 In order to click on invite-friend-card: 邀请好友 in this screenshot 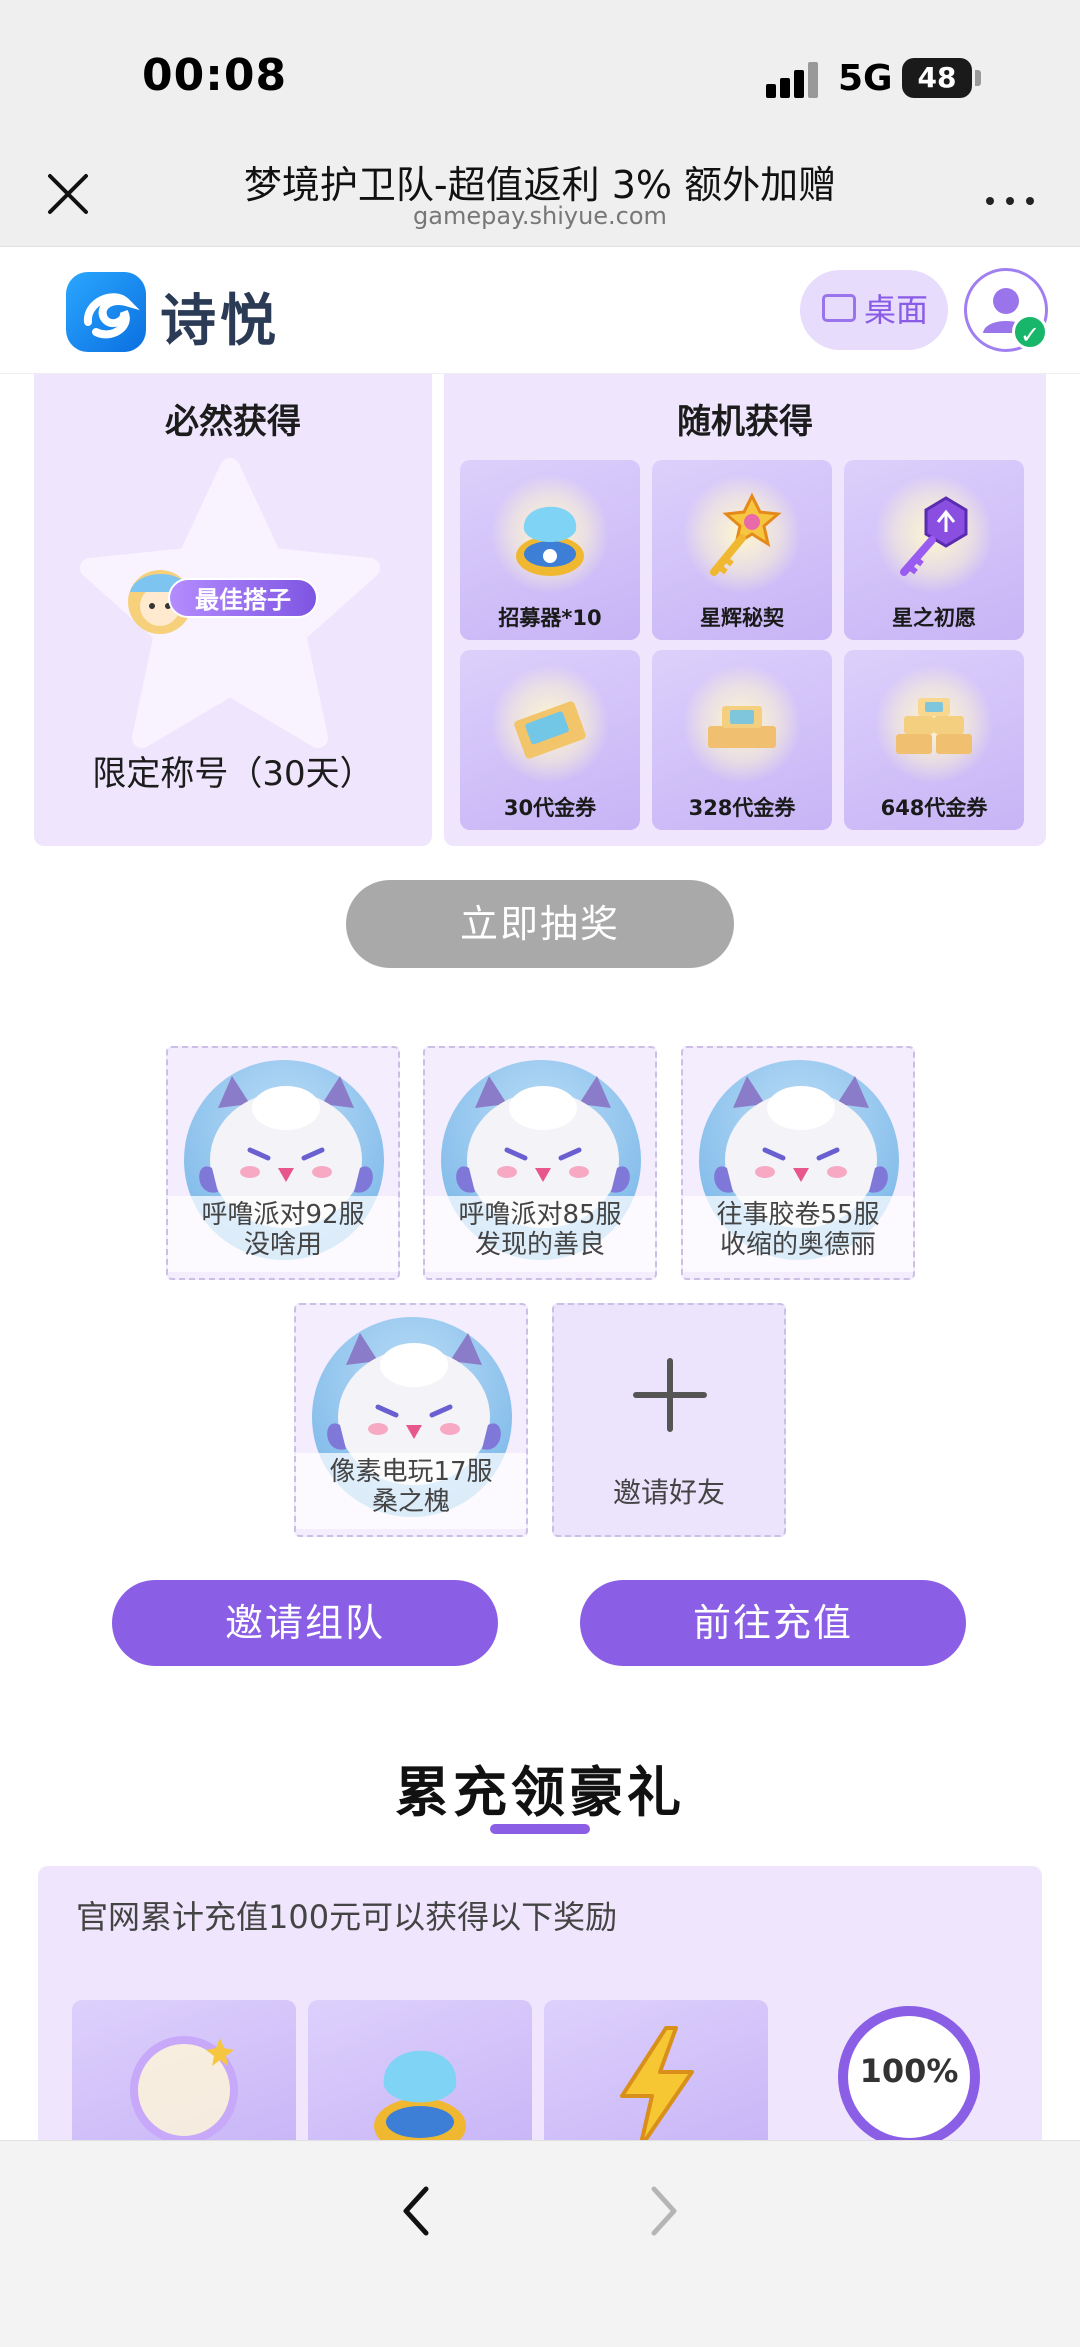, I will do `click(669, 1420)`.